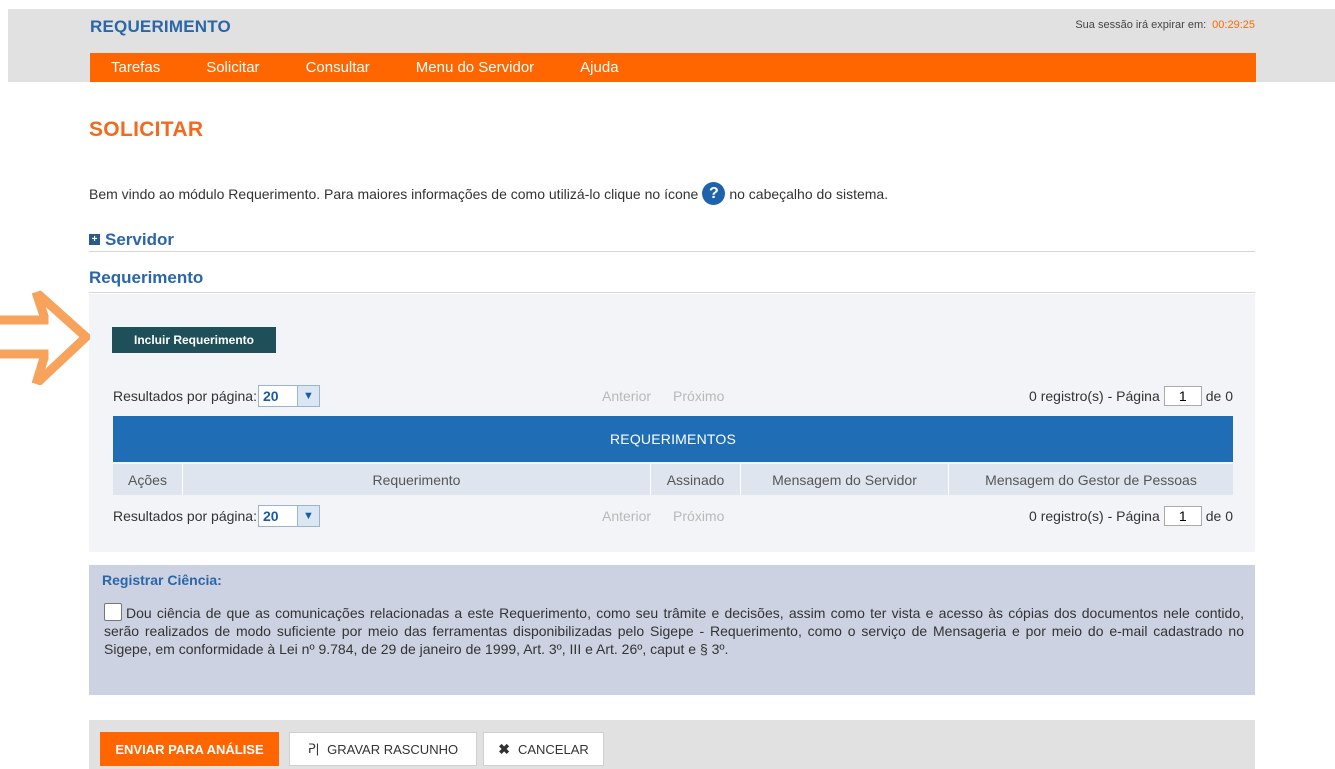  I want to click on cancelar-label: CANCELAR, so click(553, 749).